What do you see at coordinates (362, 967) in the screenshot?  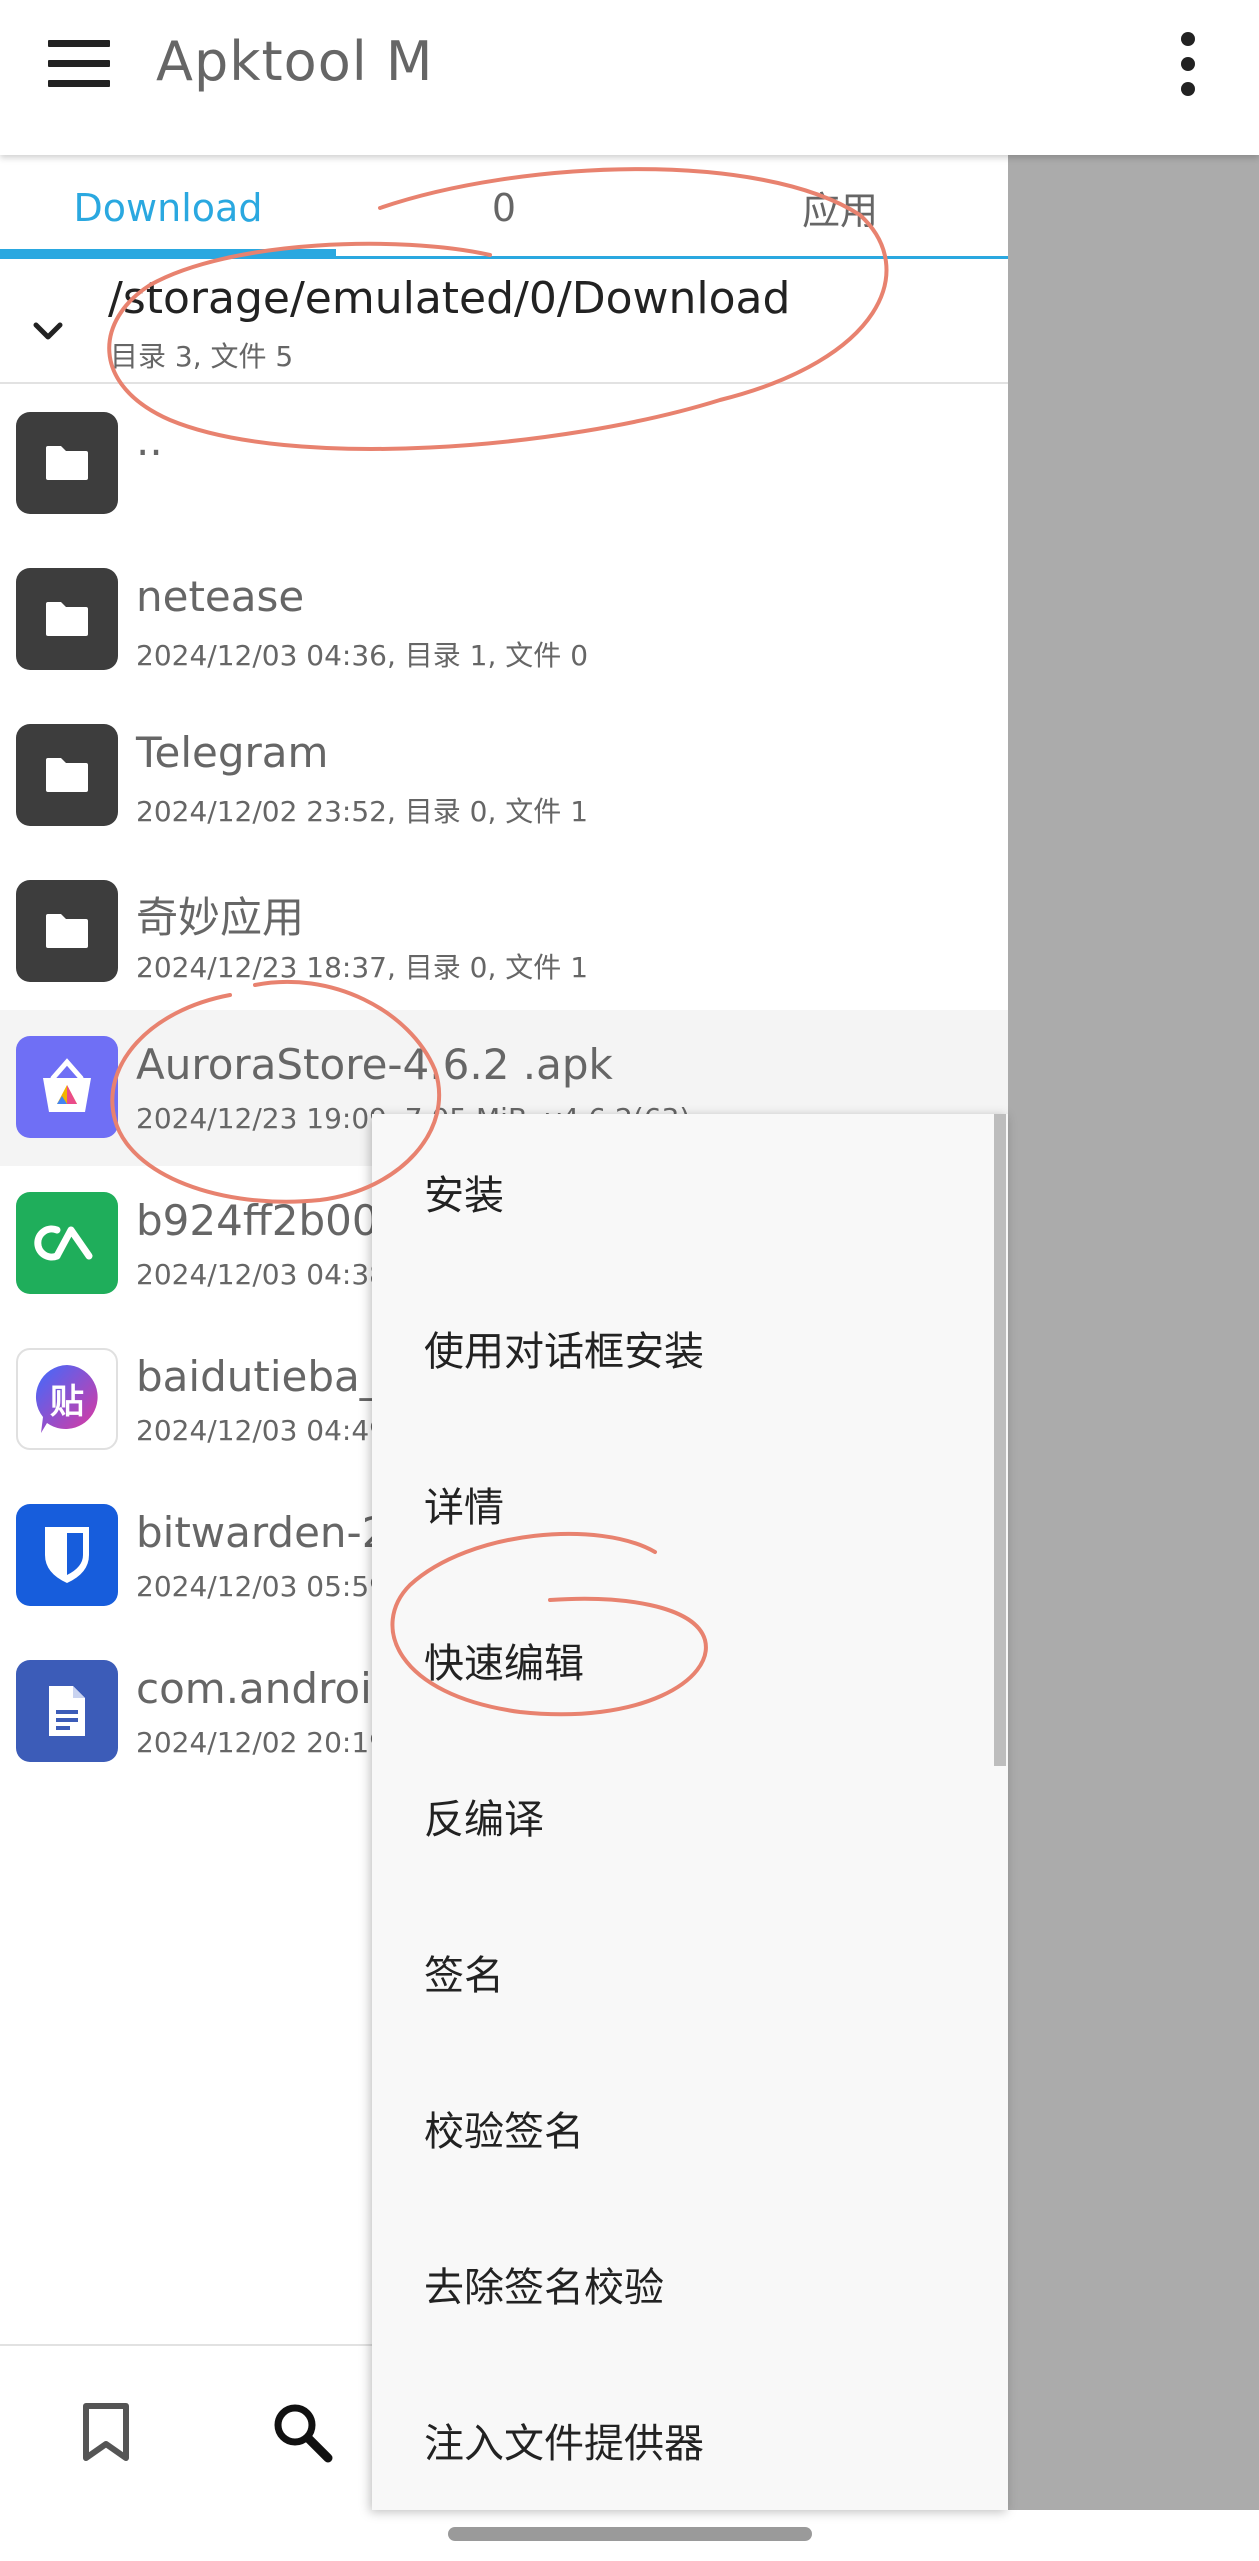 I see `file-meta: 2024/12/23 18:37, 目录 0, 文件 1` at bounding box center [362, 967].